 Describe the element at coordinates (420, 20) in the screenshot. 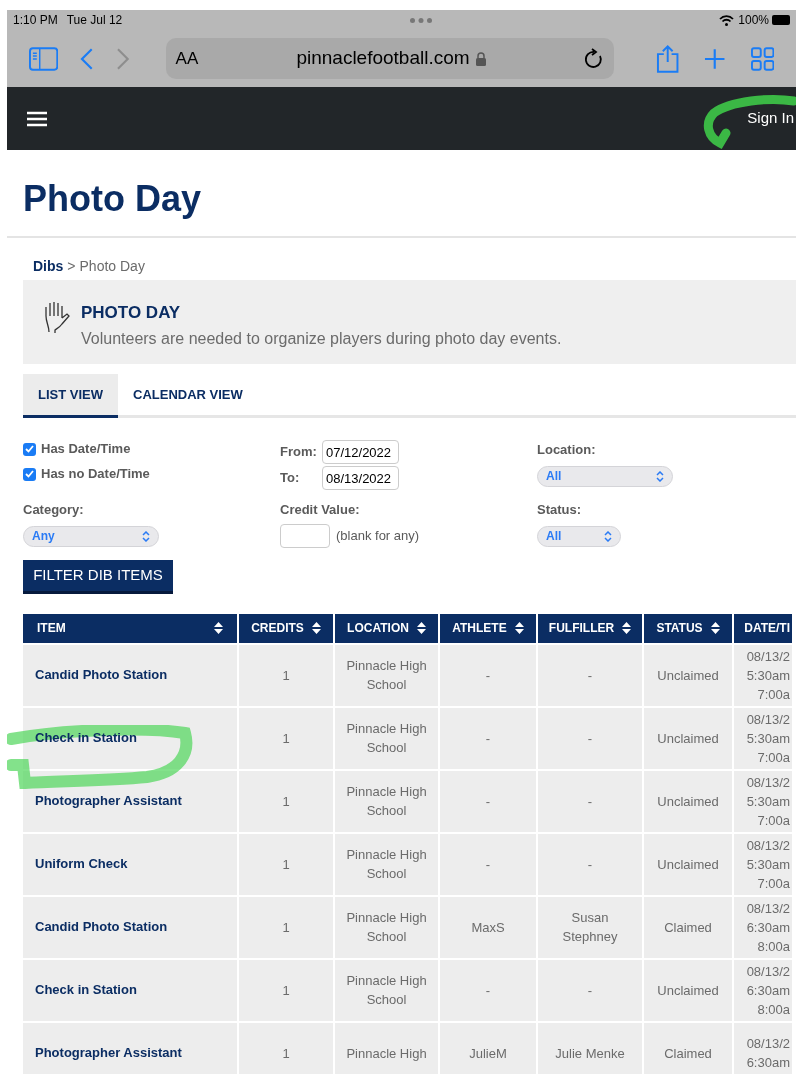

I see `more-dots-icon` at that location.